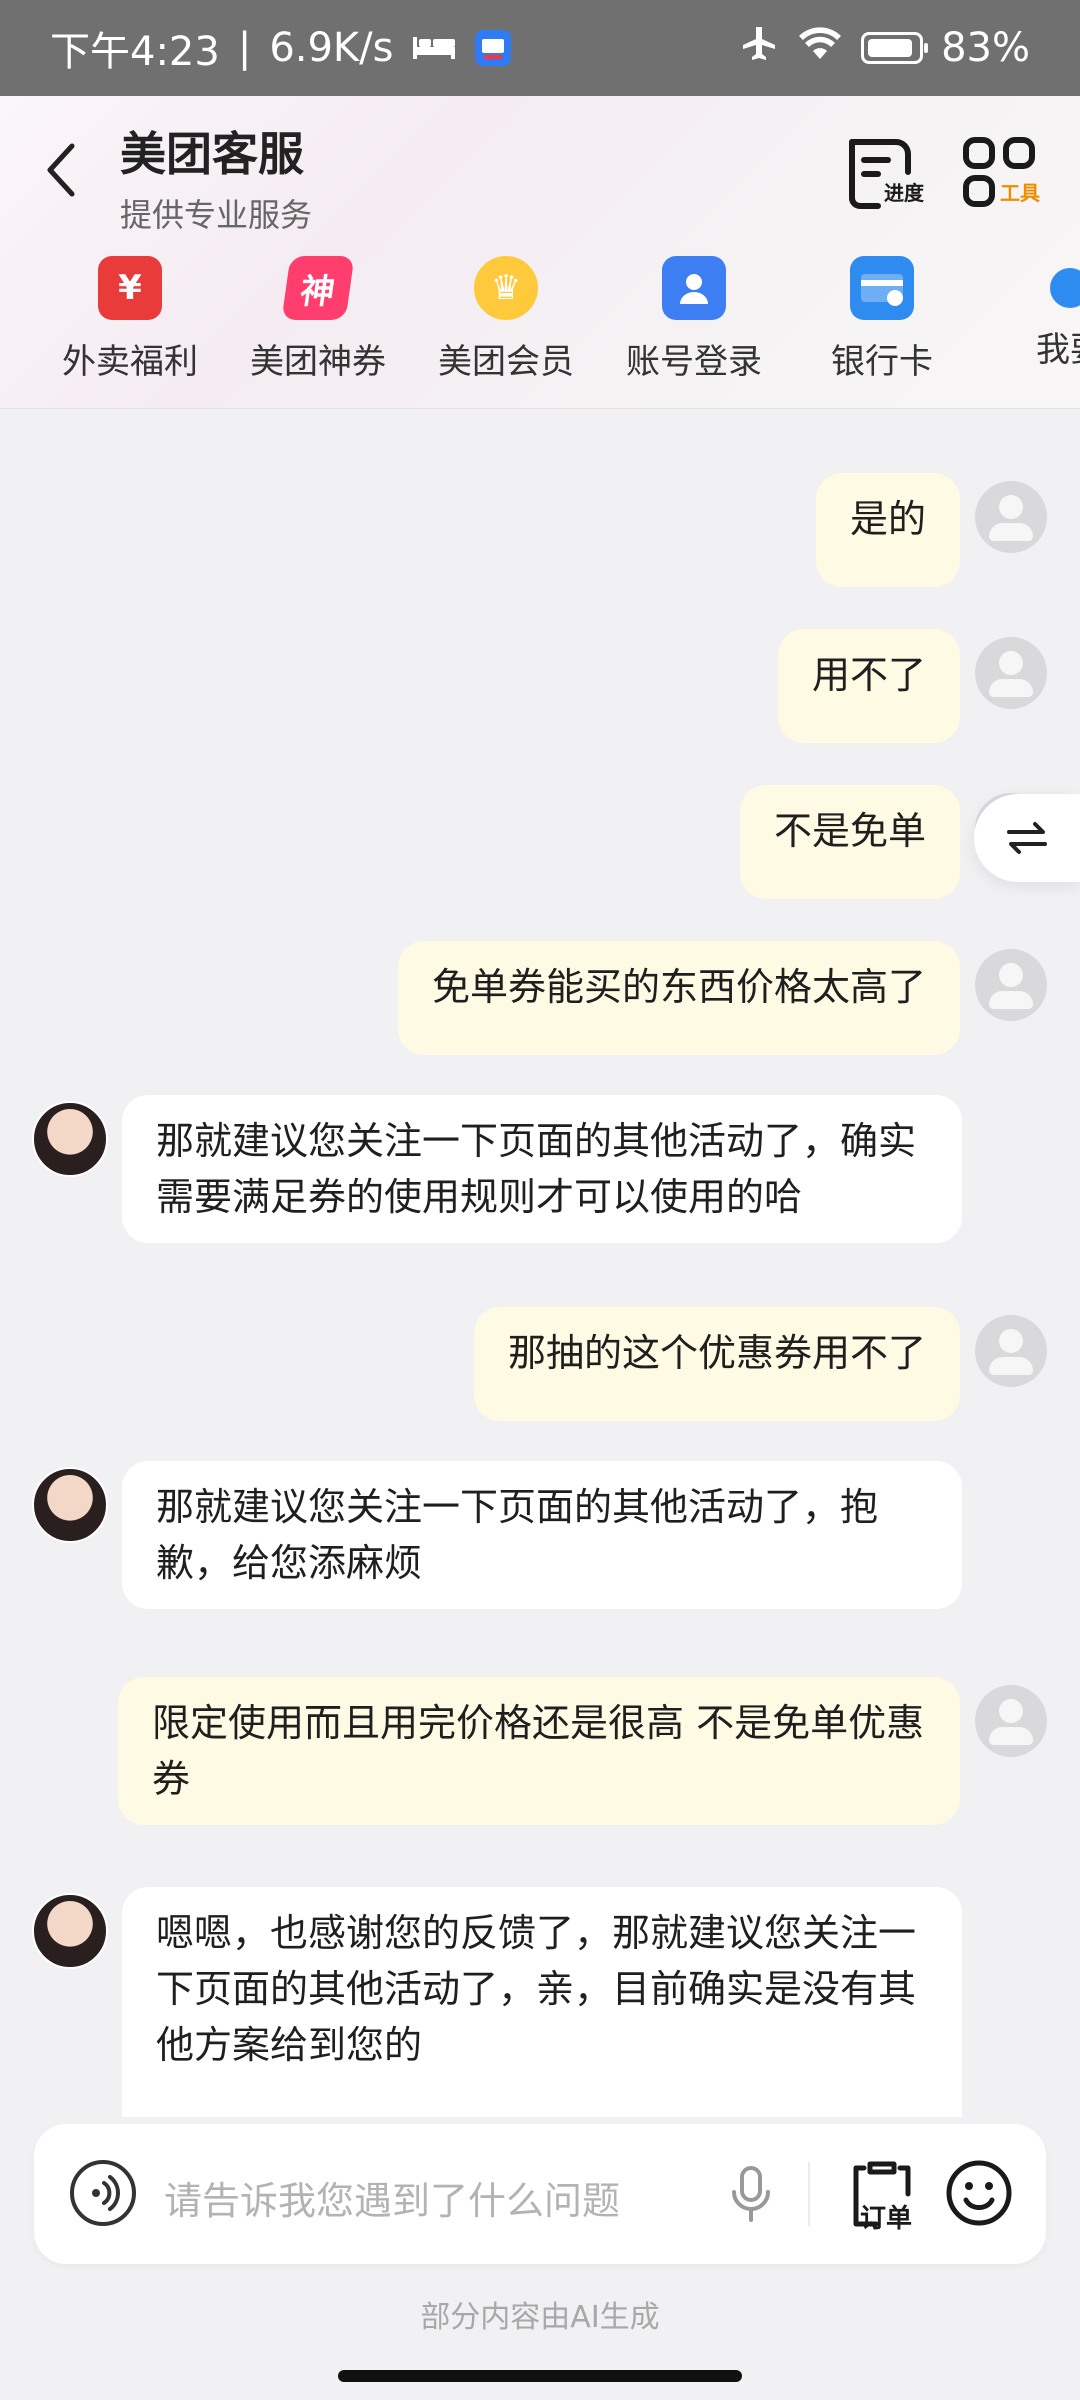  What do you see at coordinates (694, 362) in the screenshot?
I see `quick-item-label: 账号登录` at bounding box center [694, 362].